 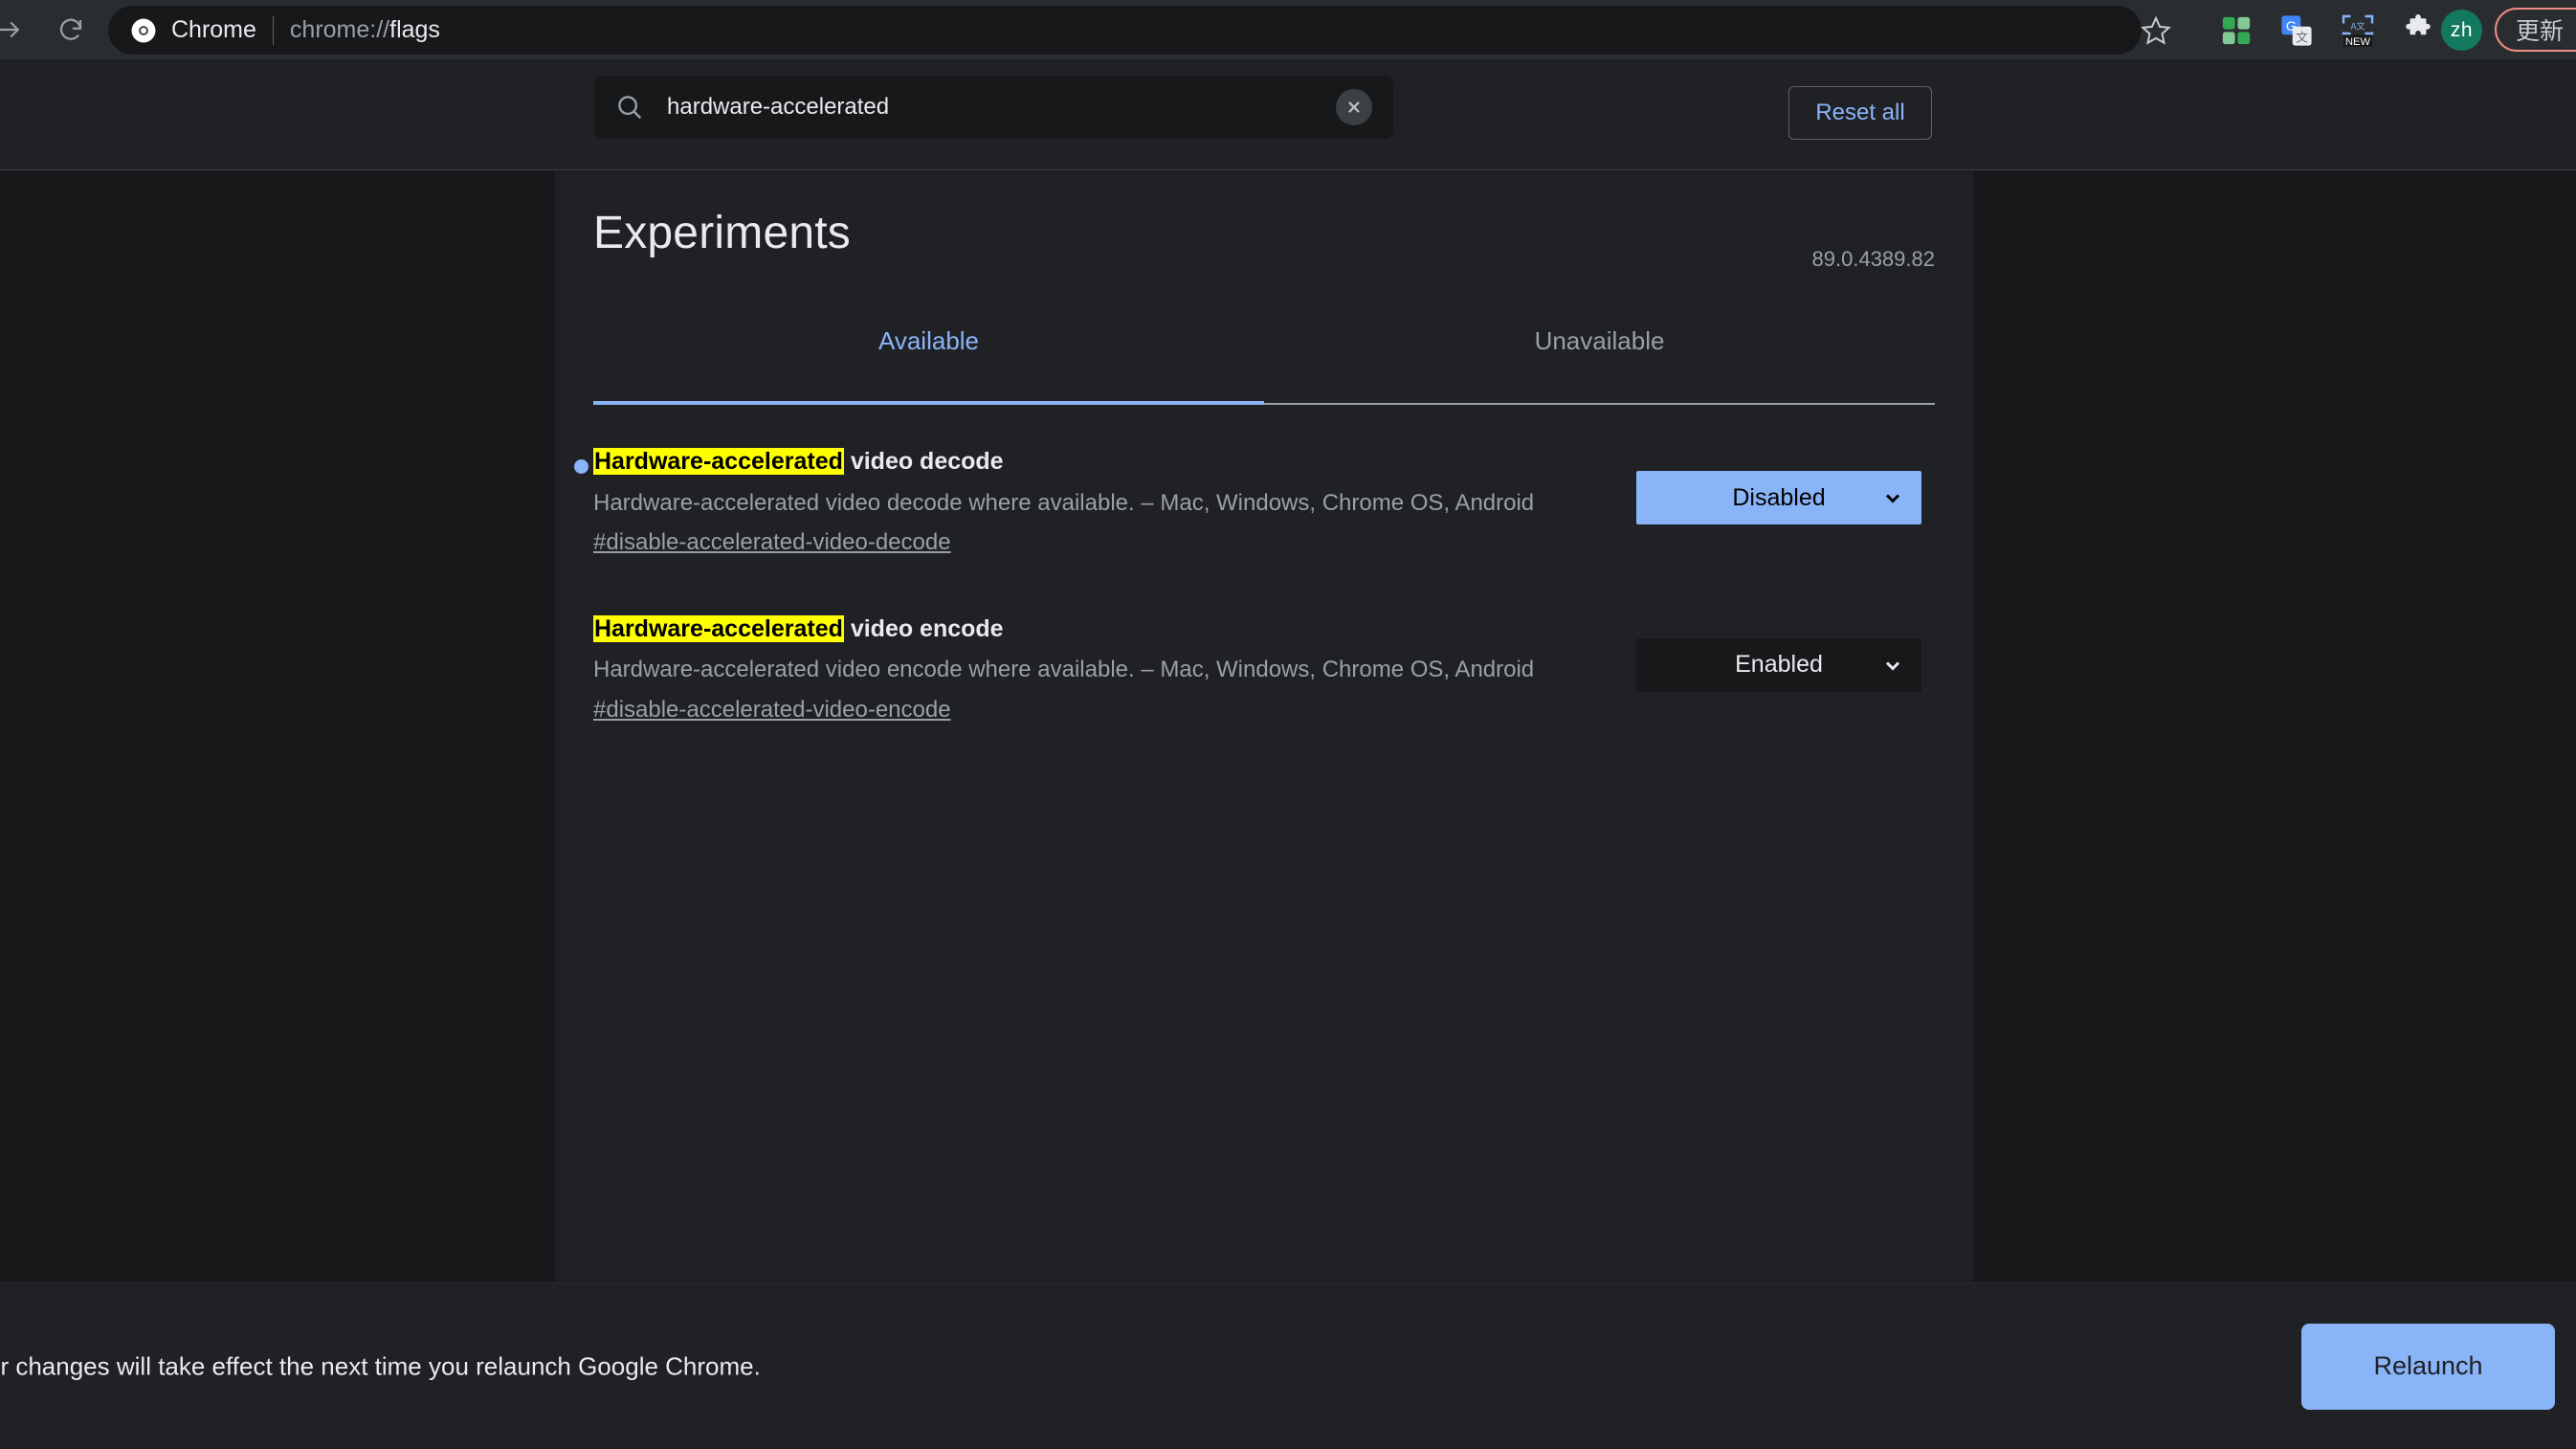 I want to click on flag-state-value: Enabled, so click(x=1779, y=665).